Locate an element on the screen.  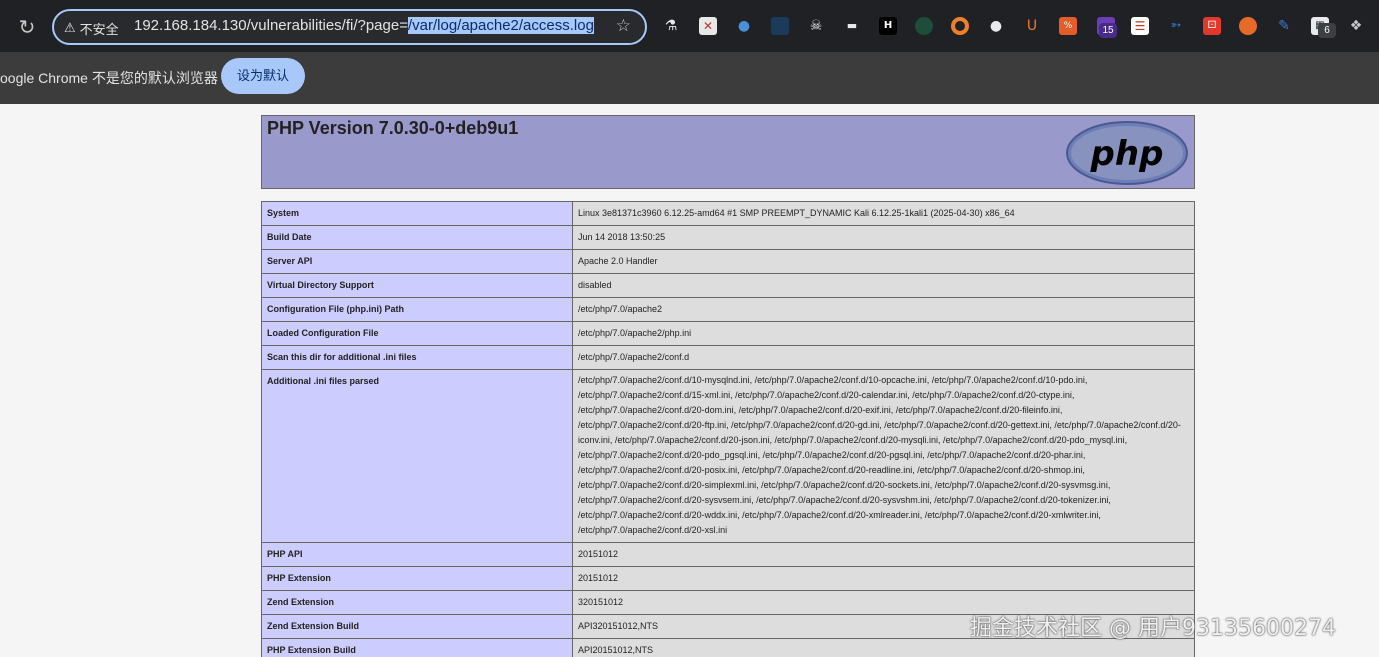
infobar-message: oogle Chrome 不是您的默认浏览器 is located at coordinates (109, 78).